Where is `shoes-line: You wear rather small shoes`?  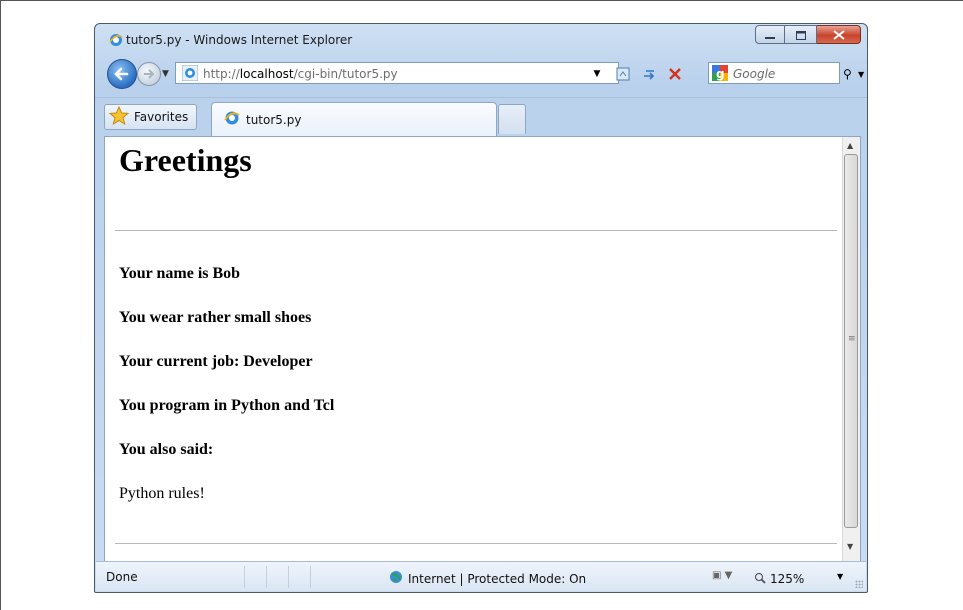 shoes-line: You wear rather small shoes is located at coordinates (215, 317).